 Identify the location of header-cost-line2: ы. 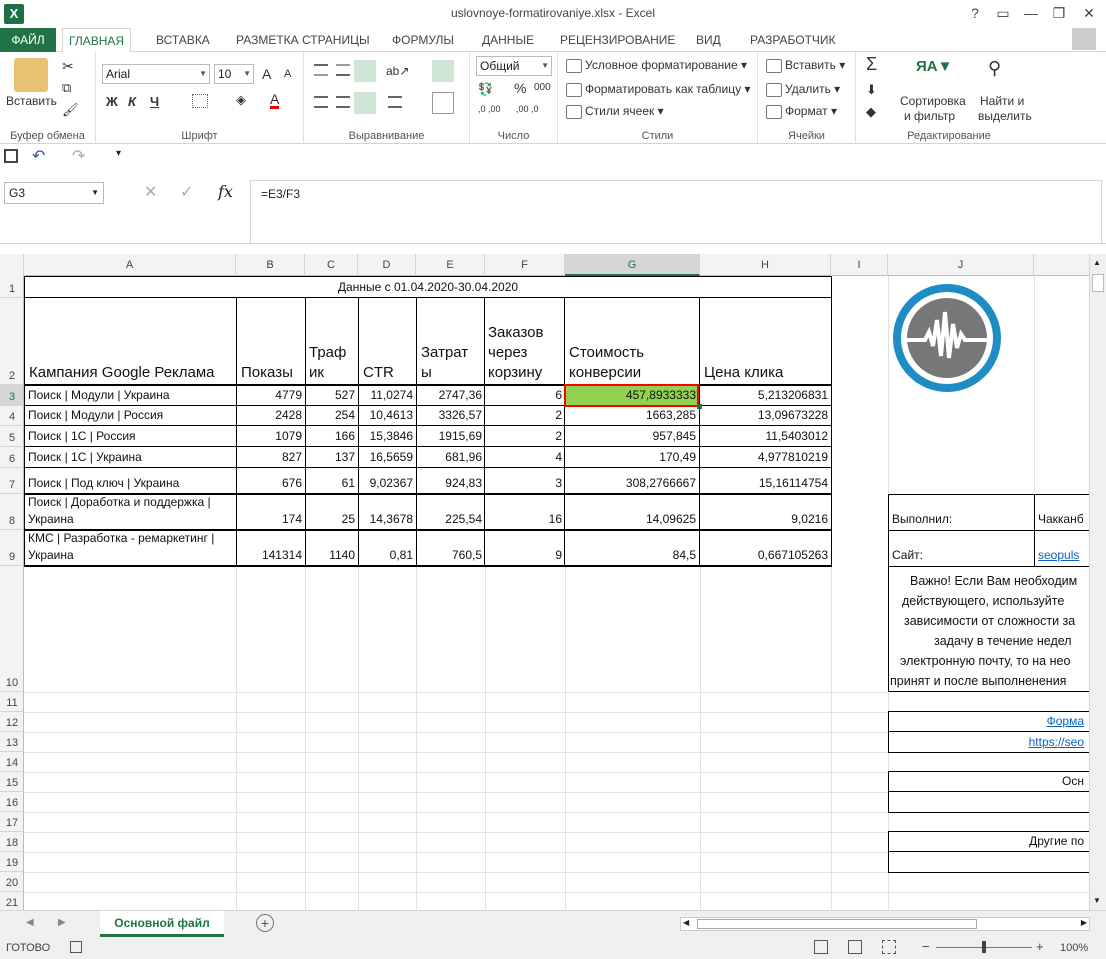
(426, 372).